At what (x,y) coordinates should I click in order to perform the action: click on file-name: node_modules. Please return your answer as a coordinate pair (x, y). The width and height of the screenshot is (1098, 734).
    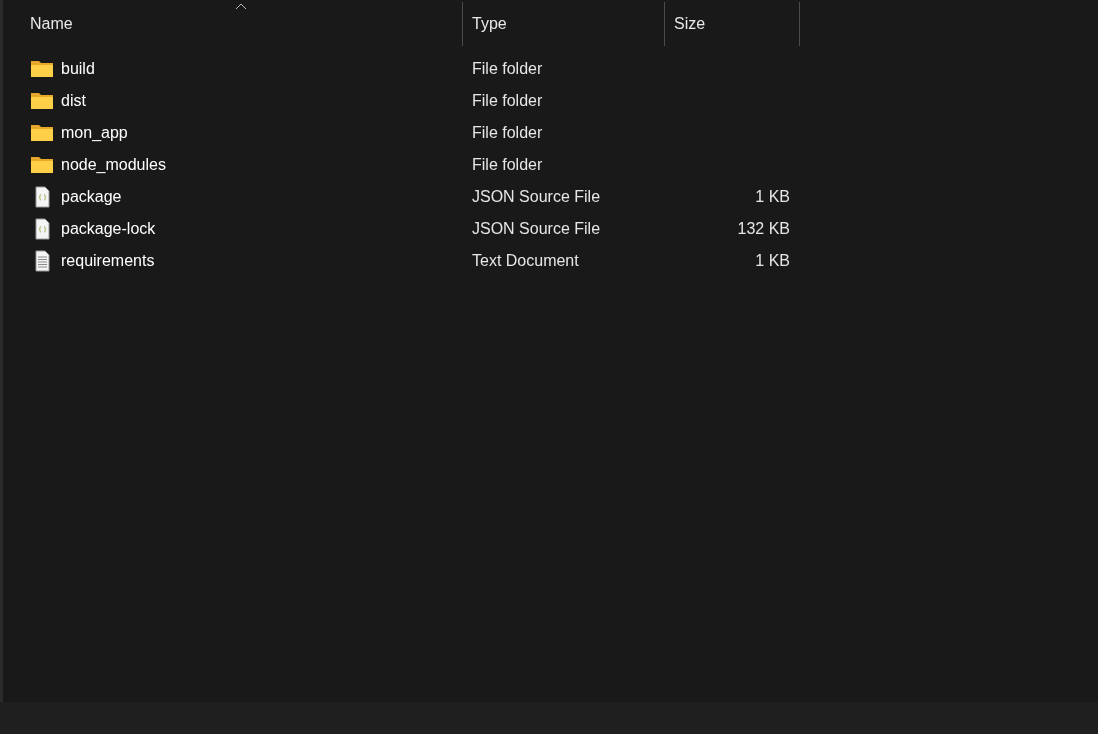
    Looking at the image, I should click on (113, 165).